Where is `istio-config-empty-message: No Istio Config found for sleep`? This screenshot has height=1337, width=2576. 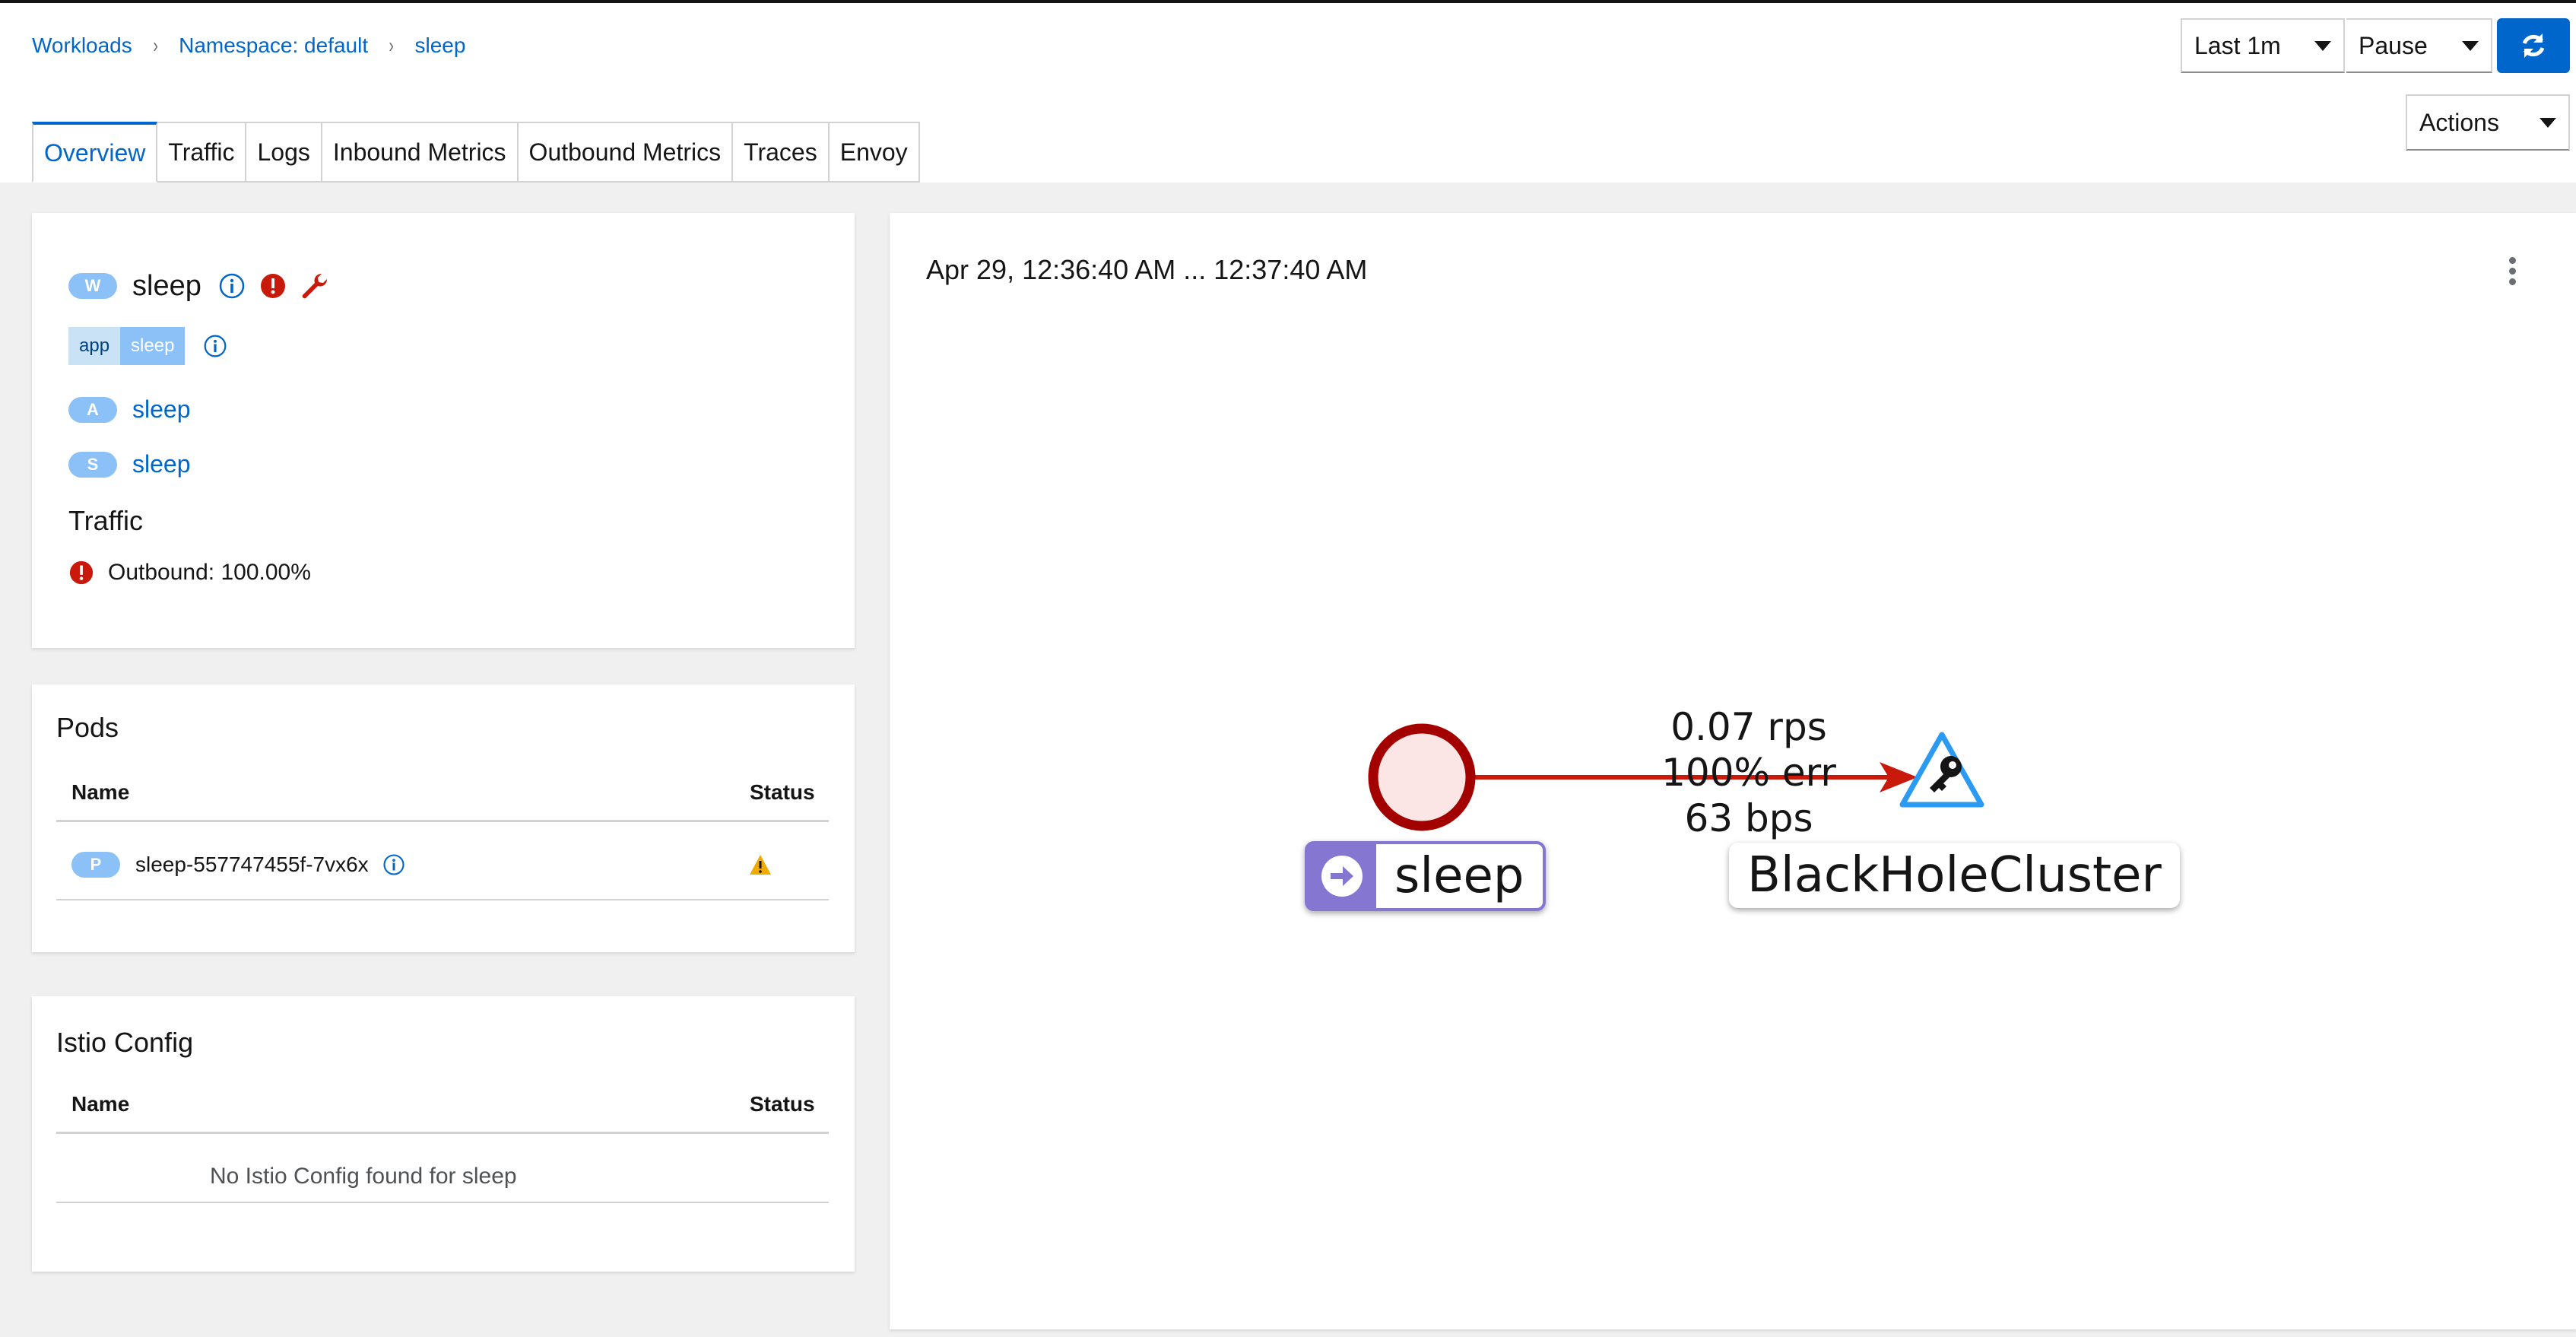 istio-config-empty-message: No Istio Config found for sleep is located at coordinates (363, 1176).